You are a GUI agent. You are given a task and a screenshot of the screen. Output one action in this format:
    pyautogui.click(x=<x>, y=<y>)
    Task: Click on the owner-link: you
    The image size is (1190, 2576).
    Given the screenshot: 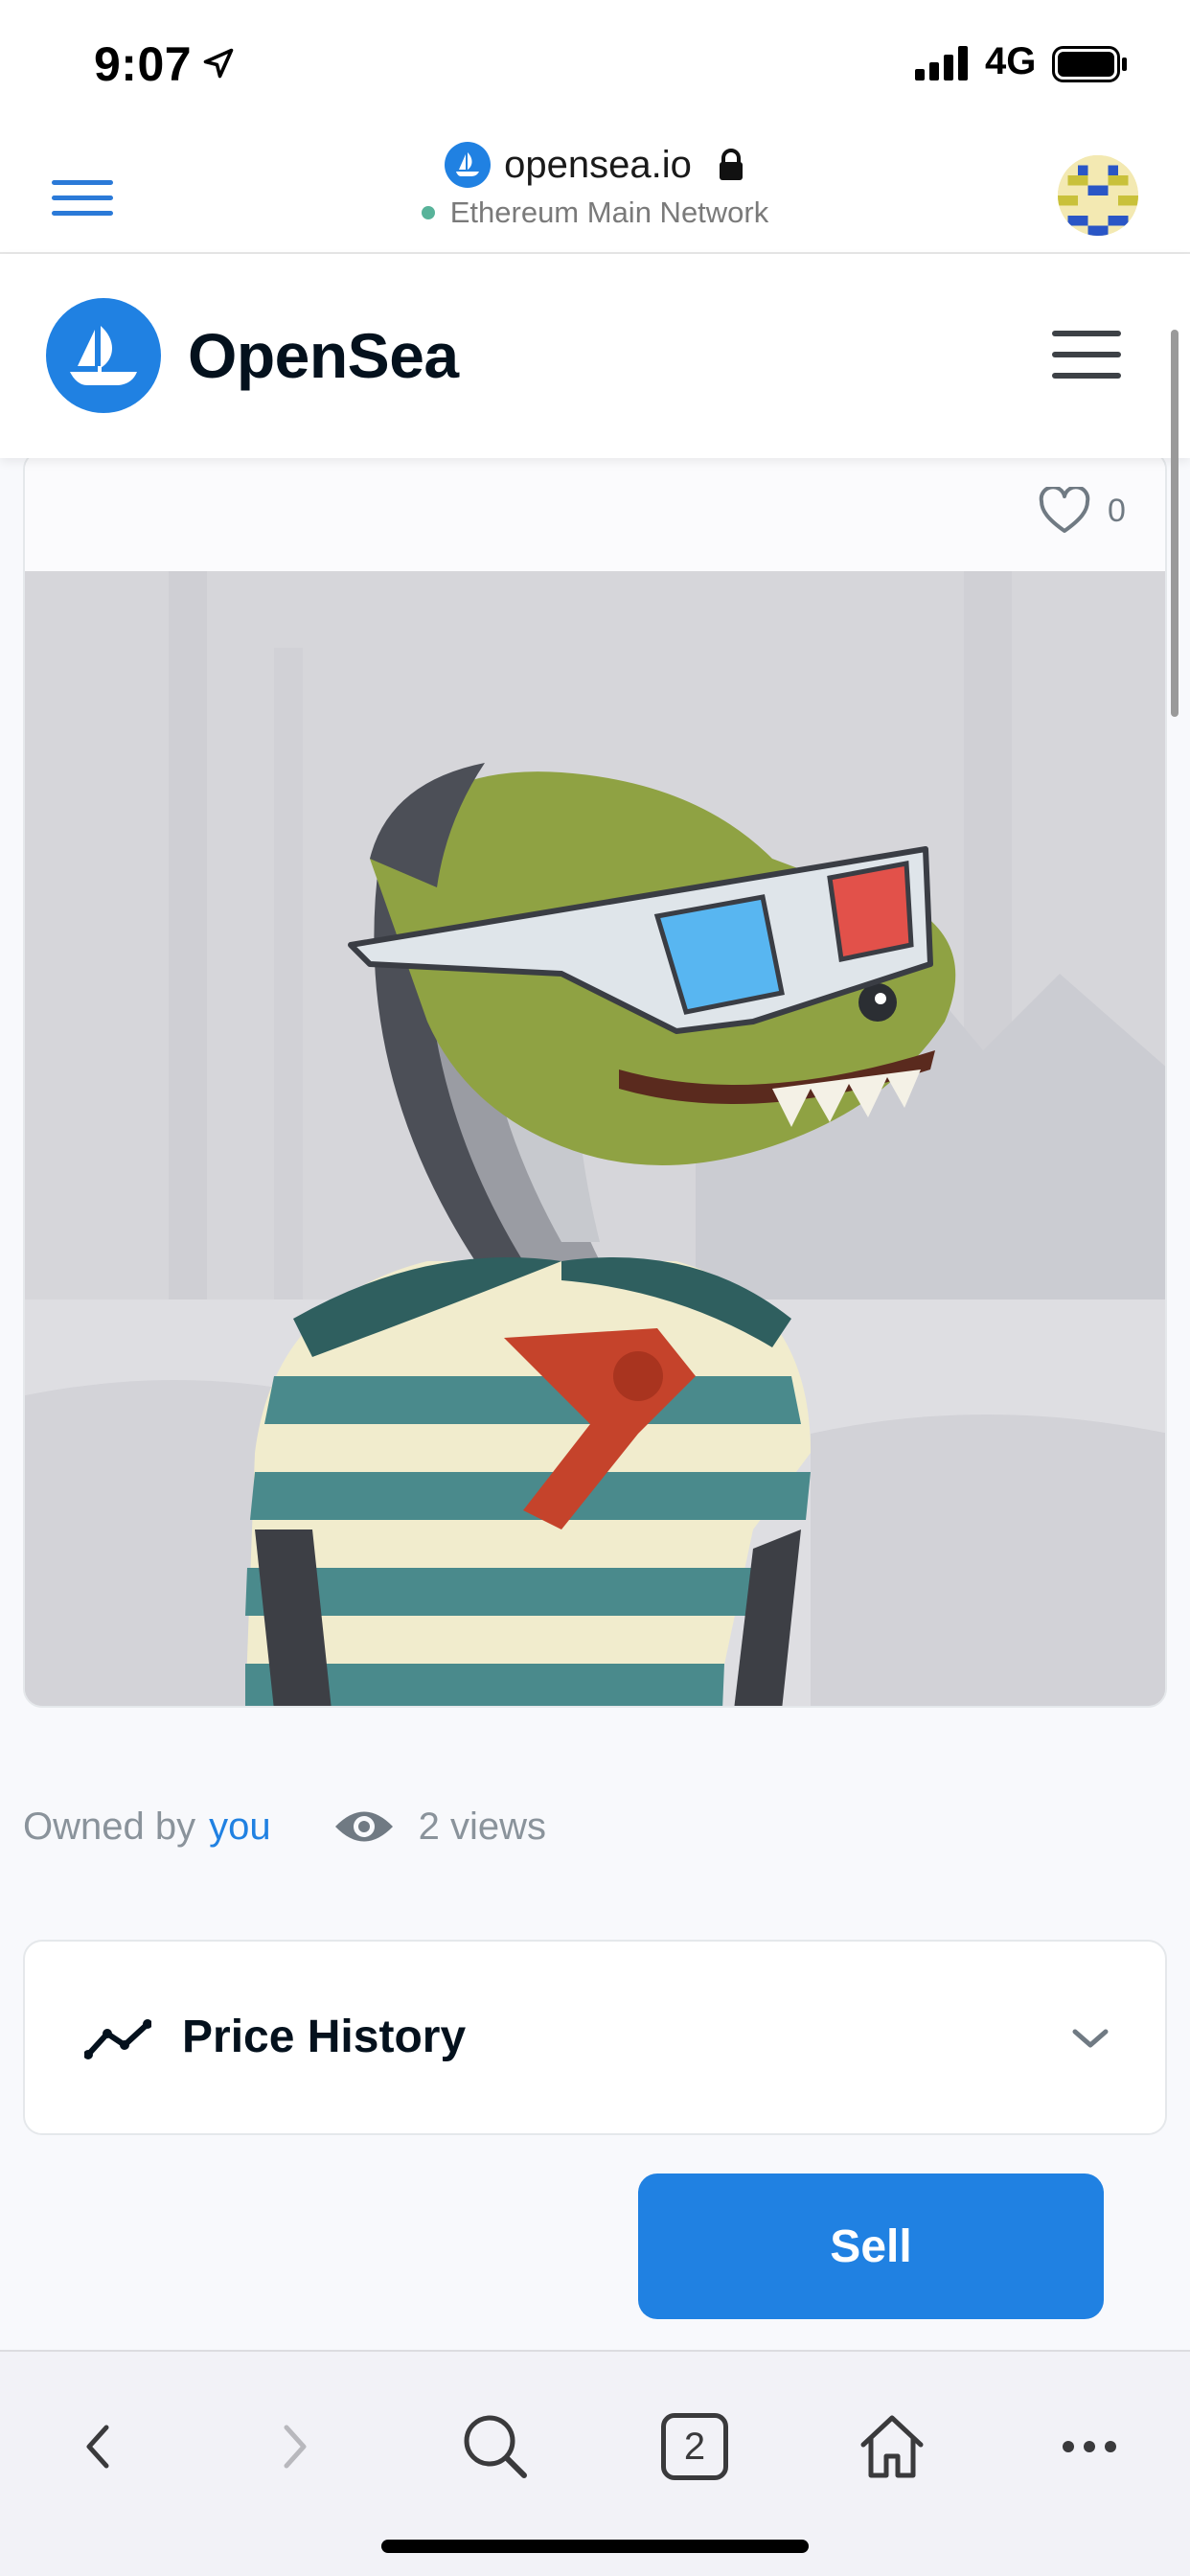 What is the action you would take?
    pyautogui.click(x=240, y=1828)
    